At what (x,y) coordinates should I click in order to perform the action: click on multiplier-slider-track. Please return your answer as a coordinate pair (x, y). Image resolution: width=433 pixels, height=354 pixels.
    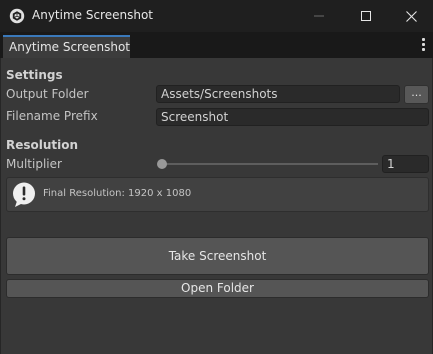
    Looking at the image, I should click on (269, 164).